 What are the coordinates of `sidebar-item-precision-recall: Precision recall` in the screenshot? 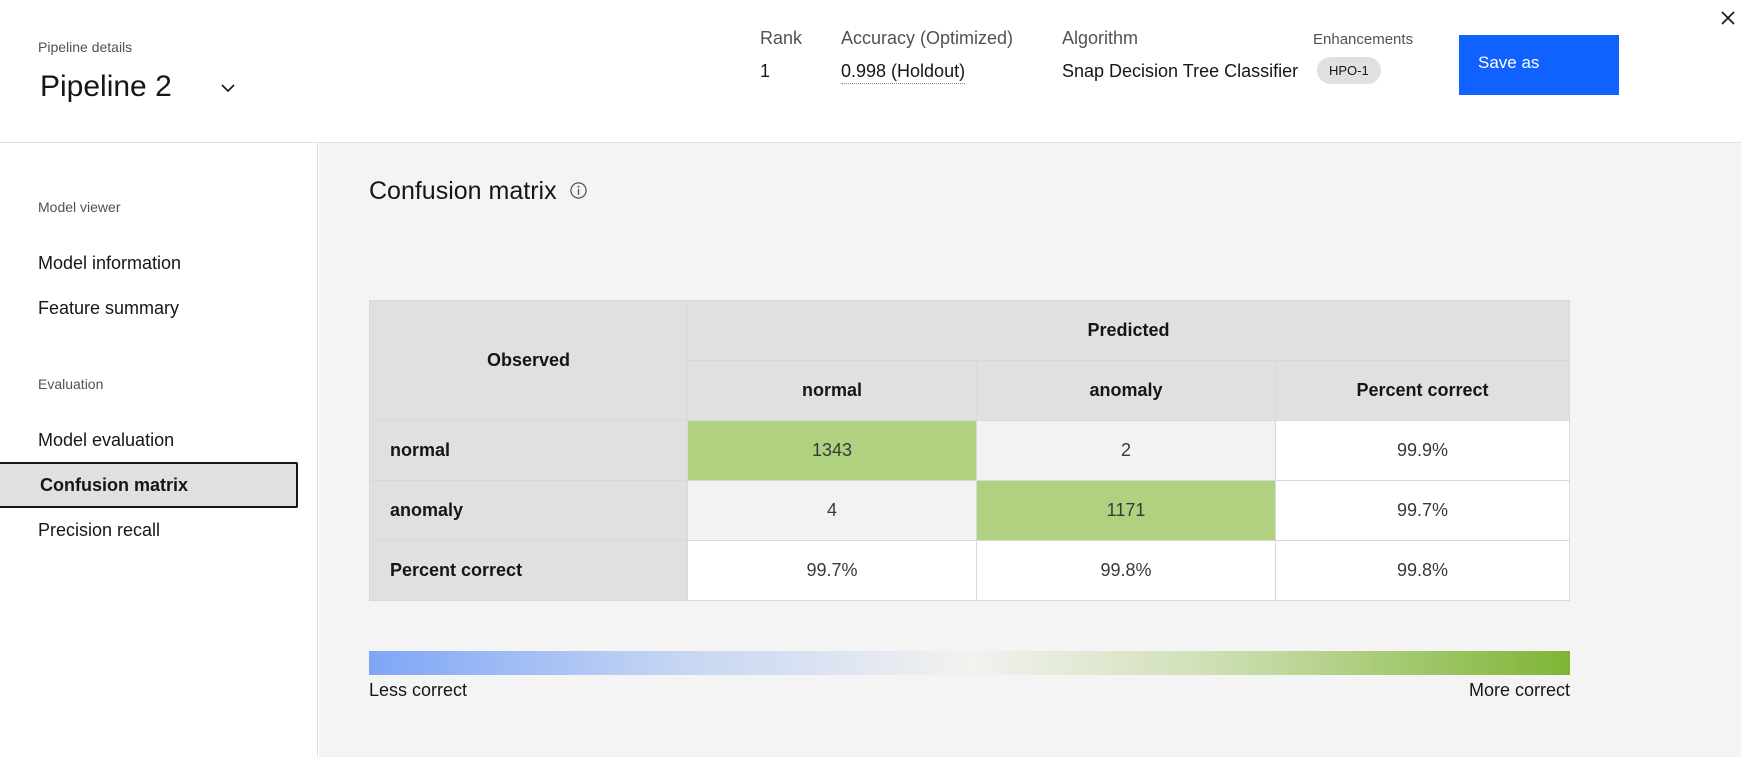 It's located at (149, 530).